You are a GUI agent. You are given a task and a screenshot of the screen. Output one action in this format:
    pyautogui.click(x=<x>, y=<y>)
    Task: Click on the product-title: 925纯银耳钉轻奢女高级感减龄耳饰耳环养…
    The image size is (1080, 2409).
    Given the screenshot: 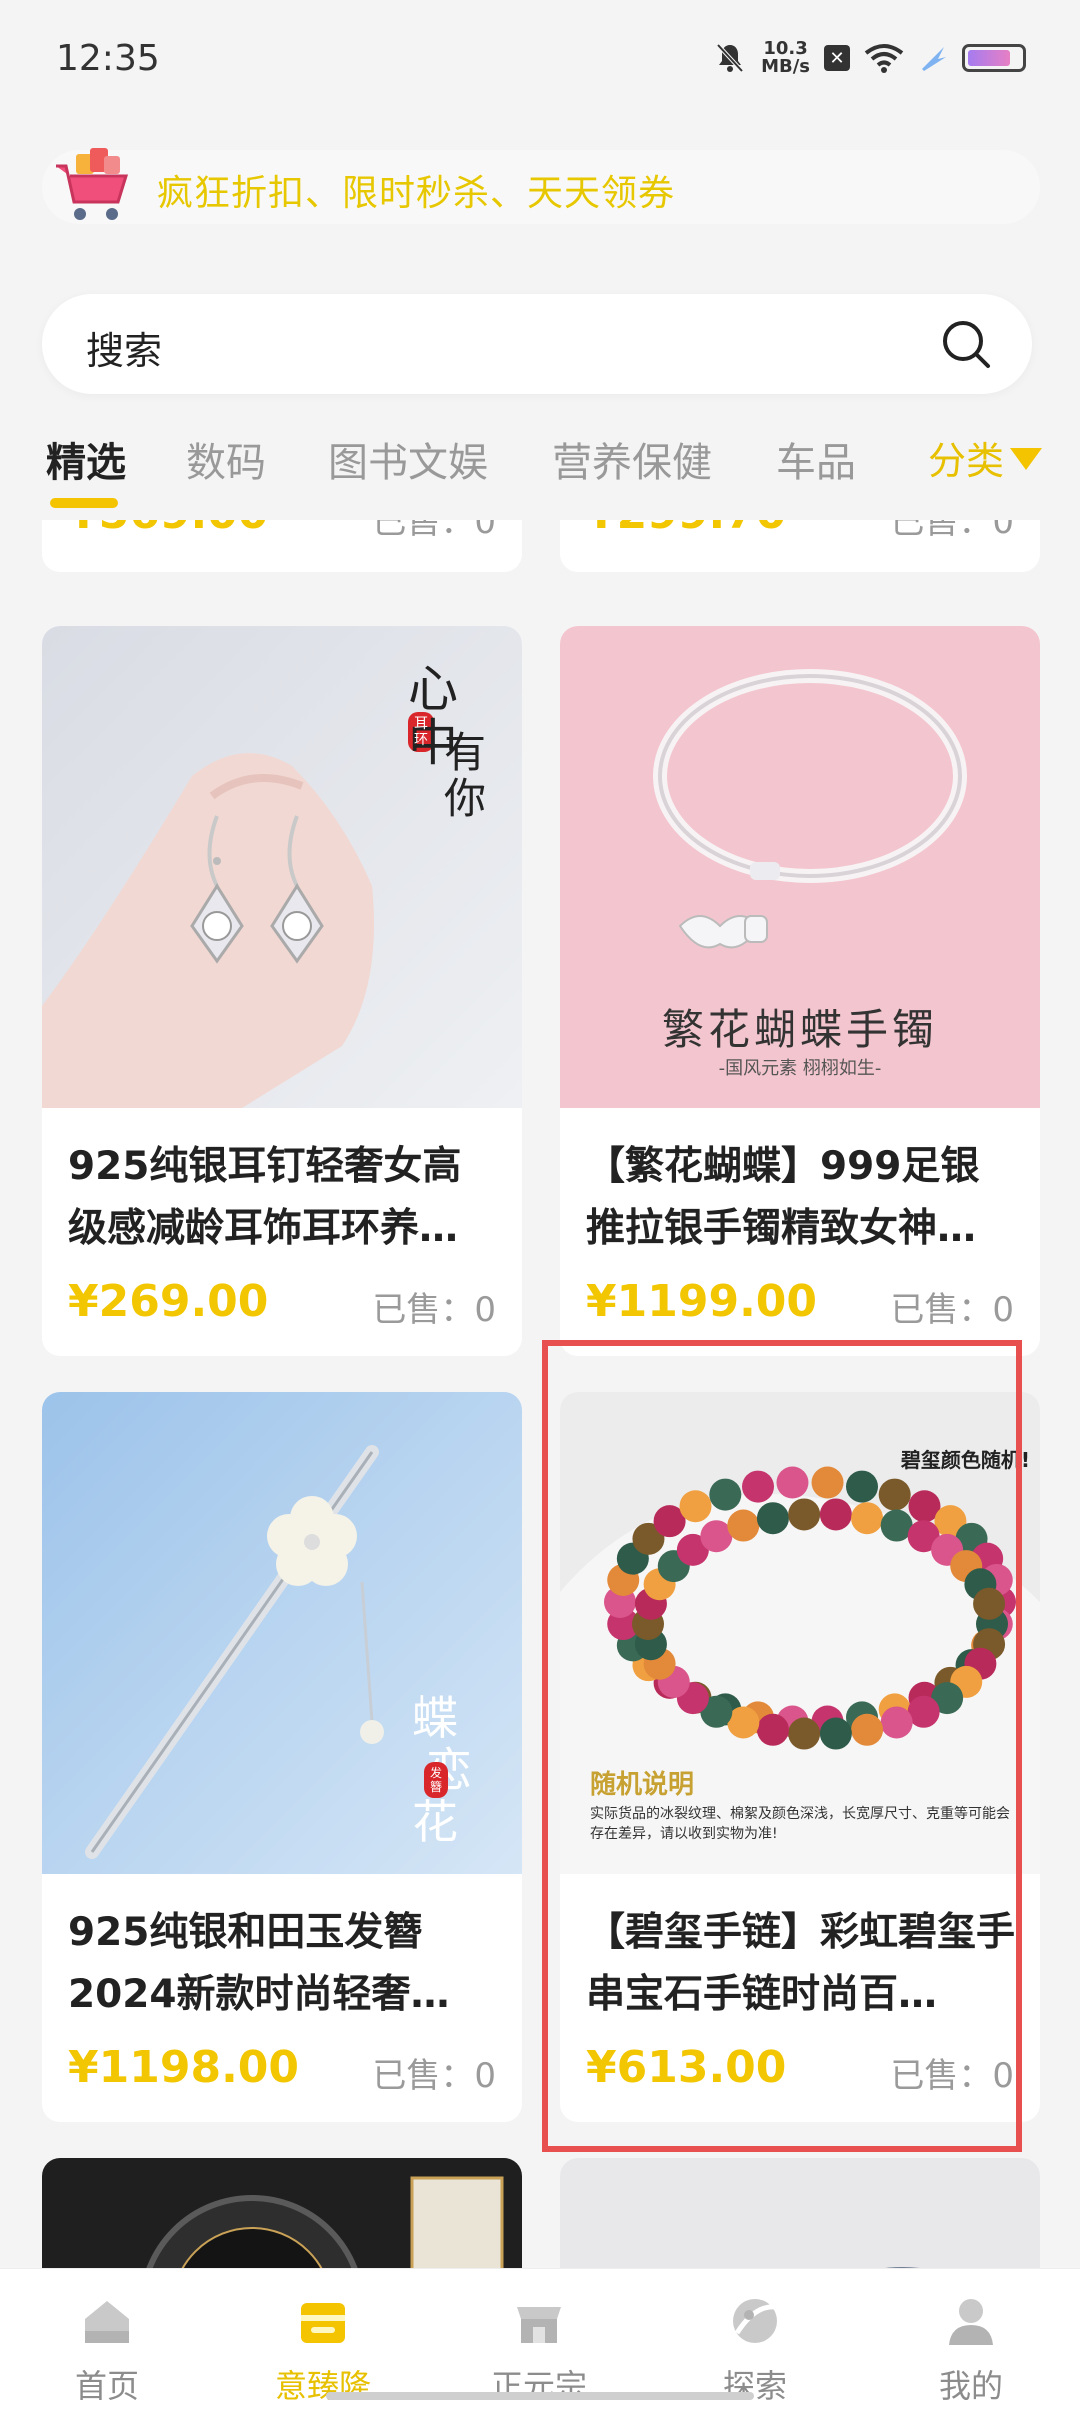 What is the action you would take?
    pyautogui.click(x=265, y=1197)
    